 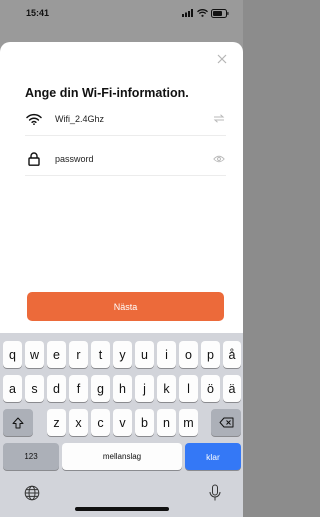 What do you see at coordinates (34, 388) in the screenshot?
I see `key-s: s` at bounding box center [34, 388].